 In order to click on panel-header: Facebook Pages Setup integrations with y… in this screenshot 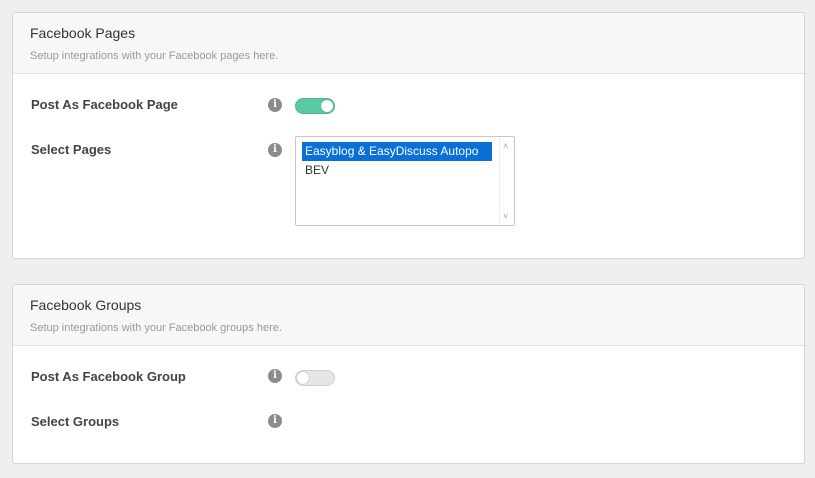, I will do `click(408, 43)`.